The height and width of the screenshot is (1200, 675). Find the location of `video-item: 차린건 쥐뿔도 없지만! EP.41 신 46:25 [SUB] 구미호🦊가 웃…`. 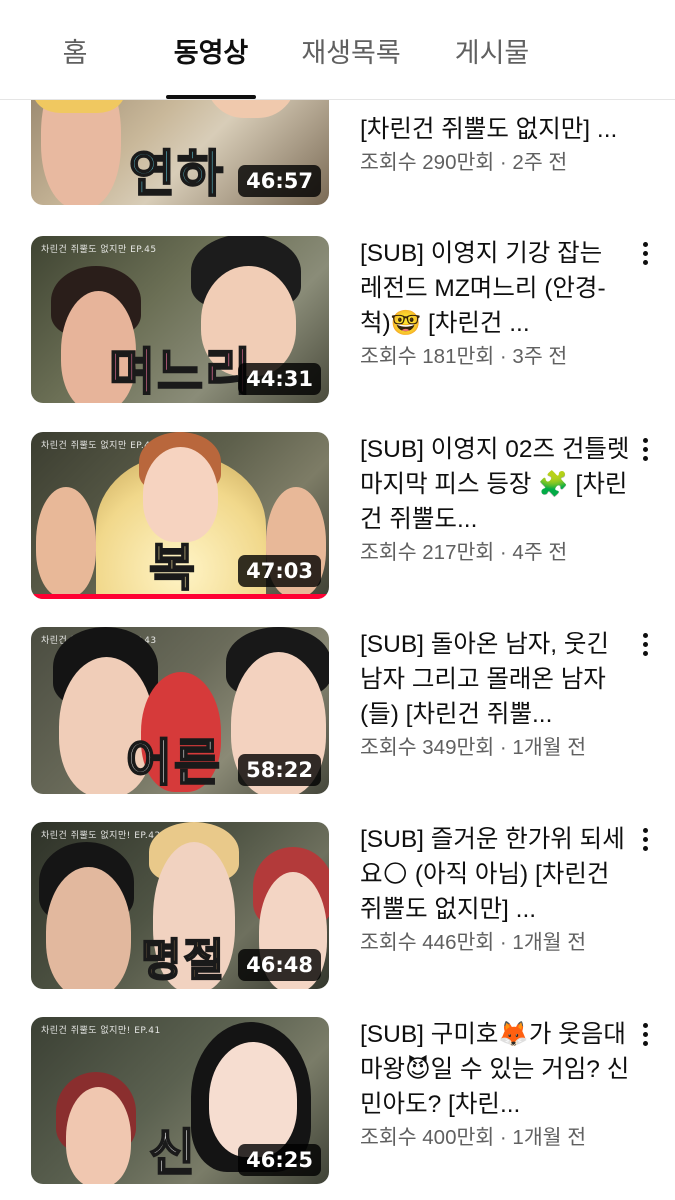

video-item: 차린건 쥐뿔도 없지만! EP.41 신 46:25 [SUB] 구미호🦊가 웃… is located at coordinates (337, 1102).